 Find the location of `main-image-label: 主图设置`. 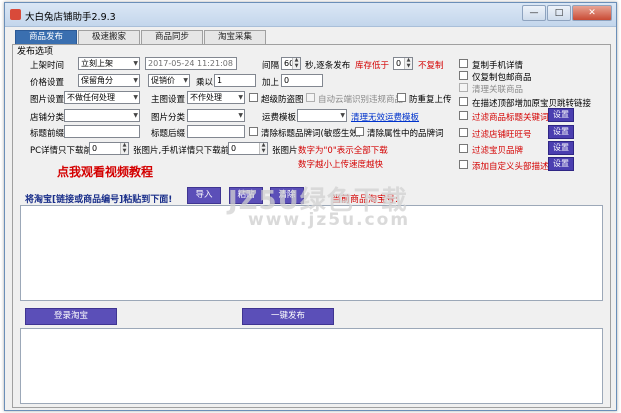

main-image-label: 主图设置 is located at coordinates (168, 100).